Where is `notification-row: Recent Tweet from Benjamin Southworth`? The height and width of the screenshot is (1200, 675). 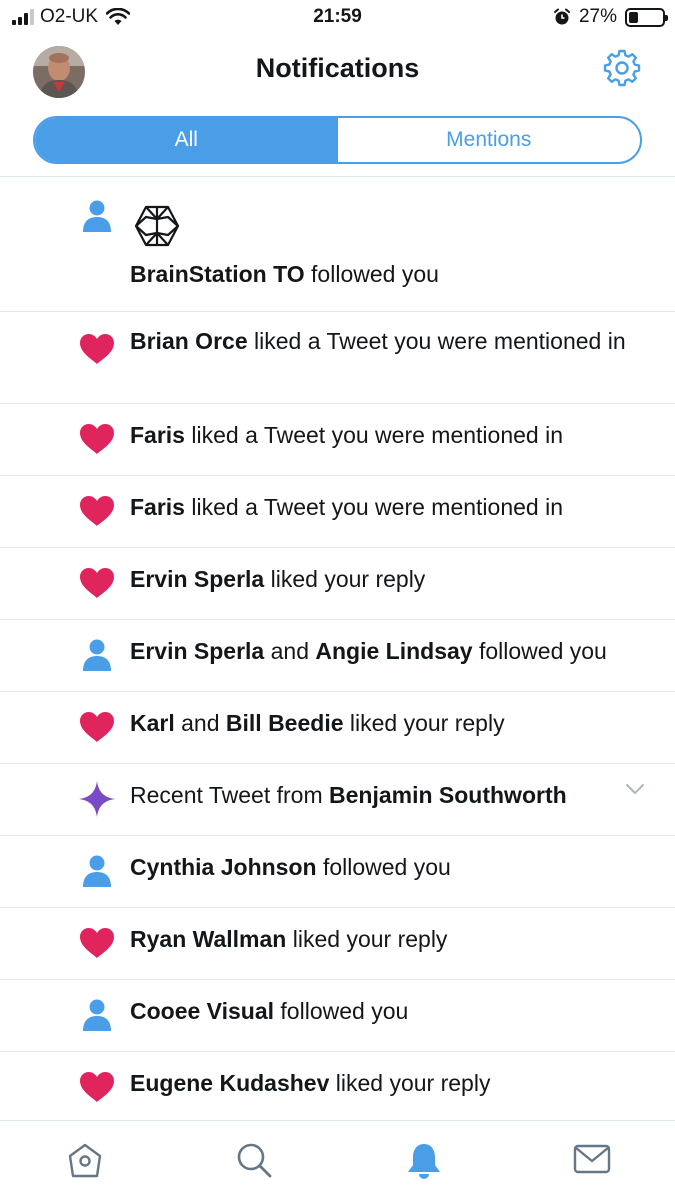
notification-row: Recent Tweet from Benjamin Southworth is located at coordinates (337, 800).